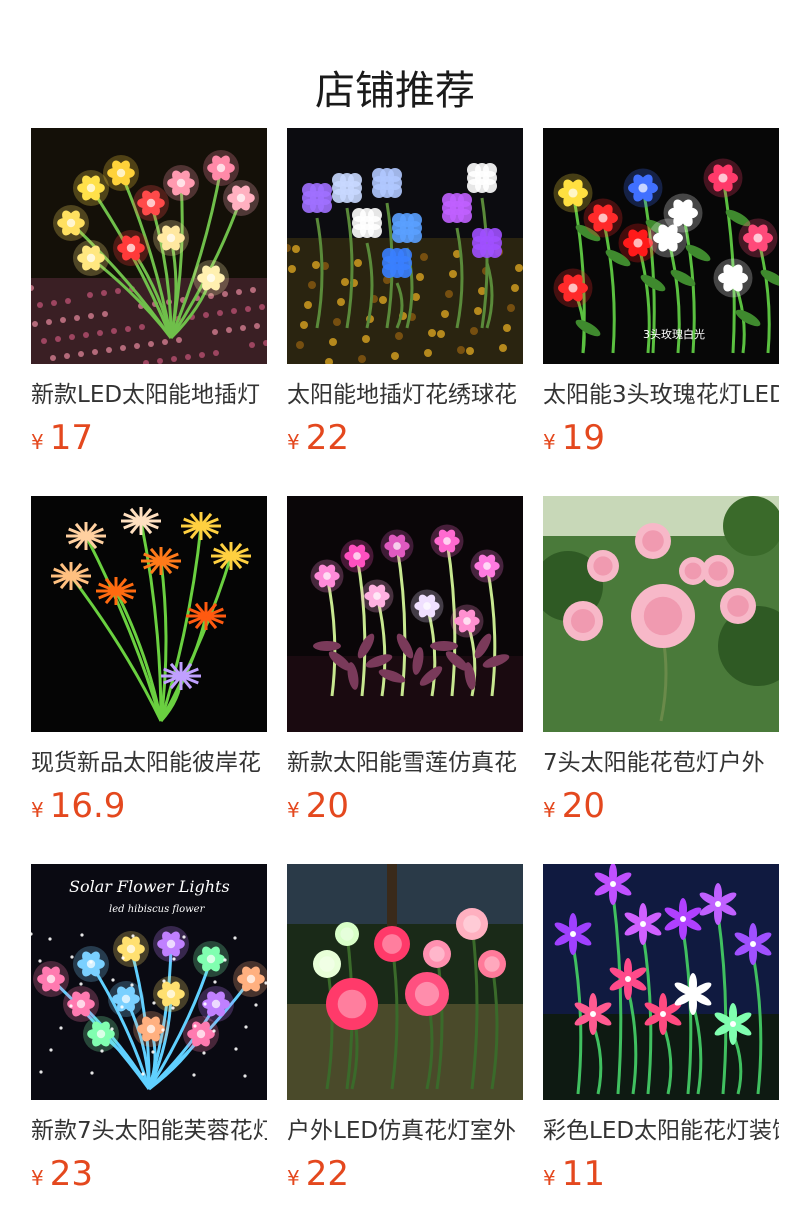 The width and height of the screenshot is (790, 1232). I want to click on product-price: ¥23, so click(149, 1174).